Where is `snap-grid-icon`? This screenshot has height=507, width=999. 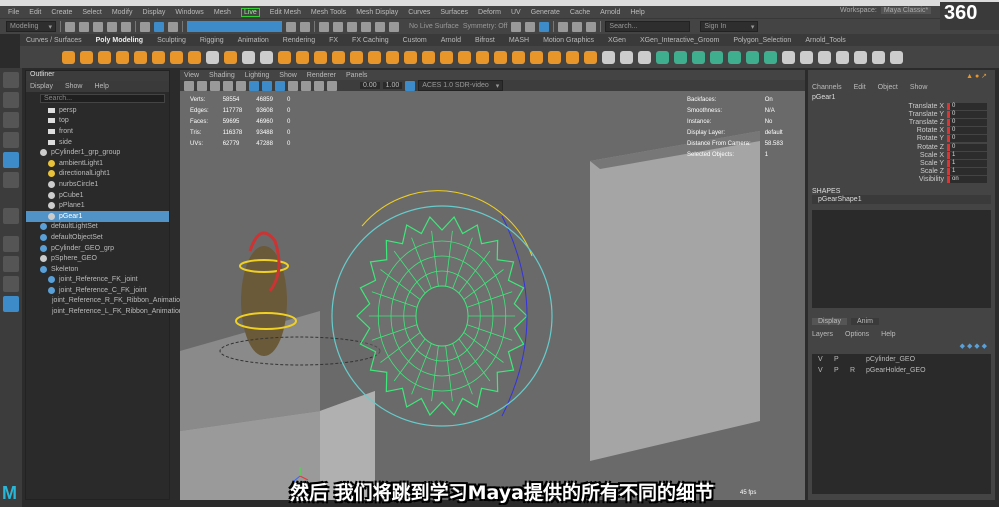 snap-grid-icon is located at coordinates (324, 26).